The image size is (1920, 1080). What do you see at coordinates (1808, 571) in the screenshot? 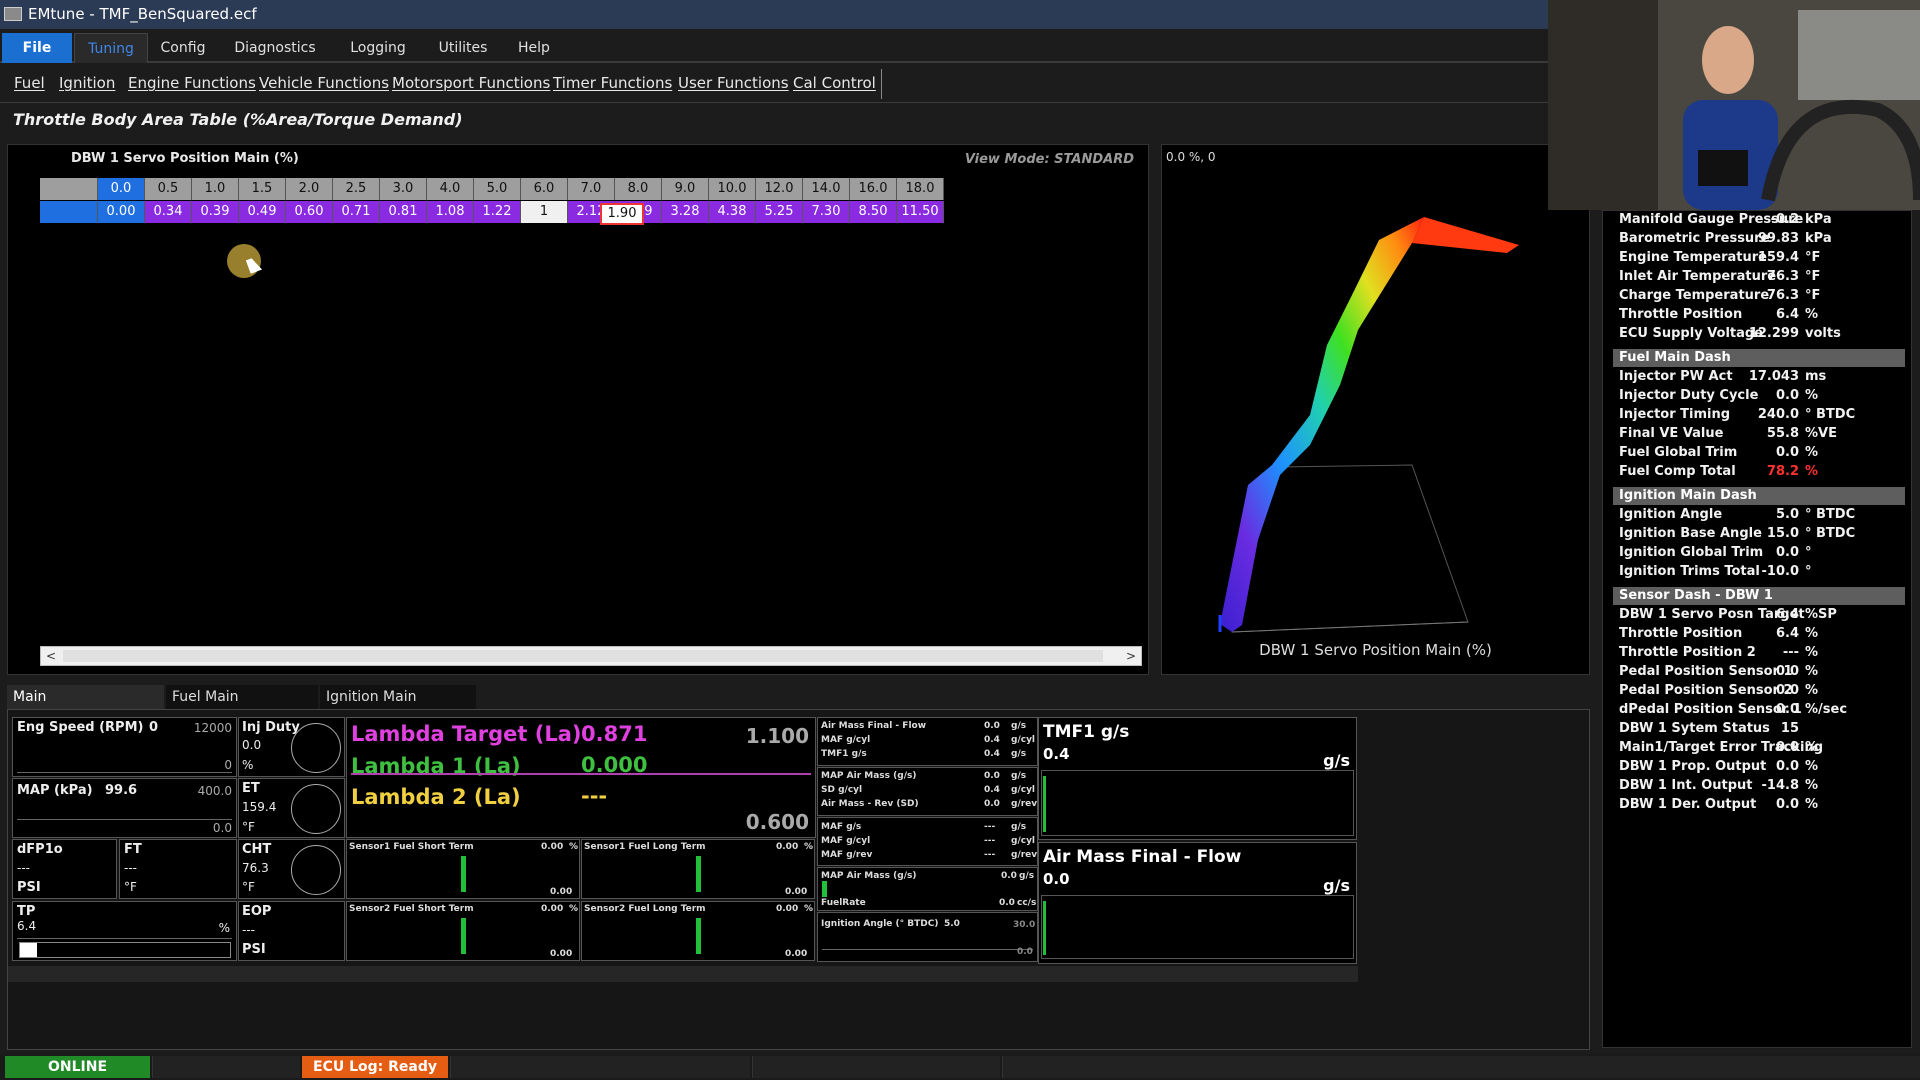
I see `live-data-unit: °` at bounding box center [1808, 571].